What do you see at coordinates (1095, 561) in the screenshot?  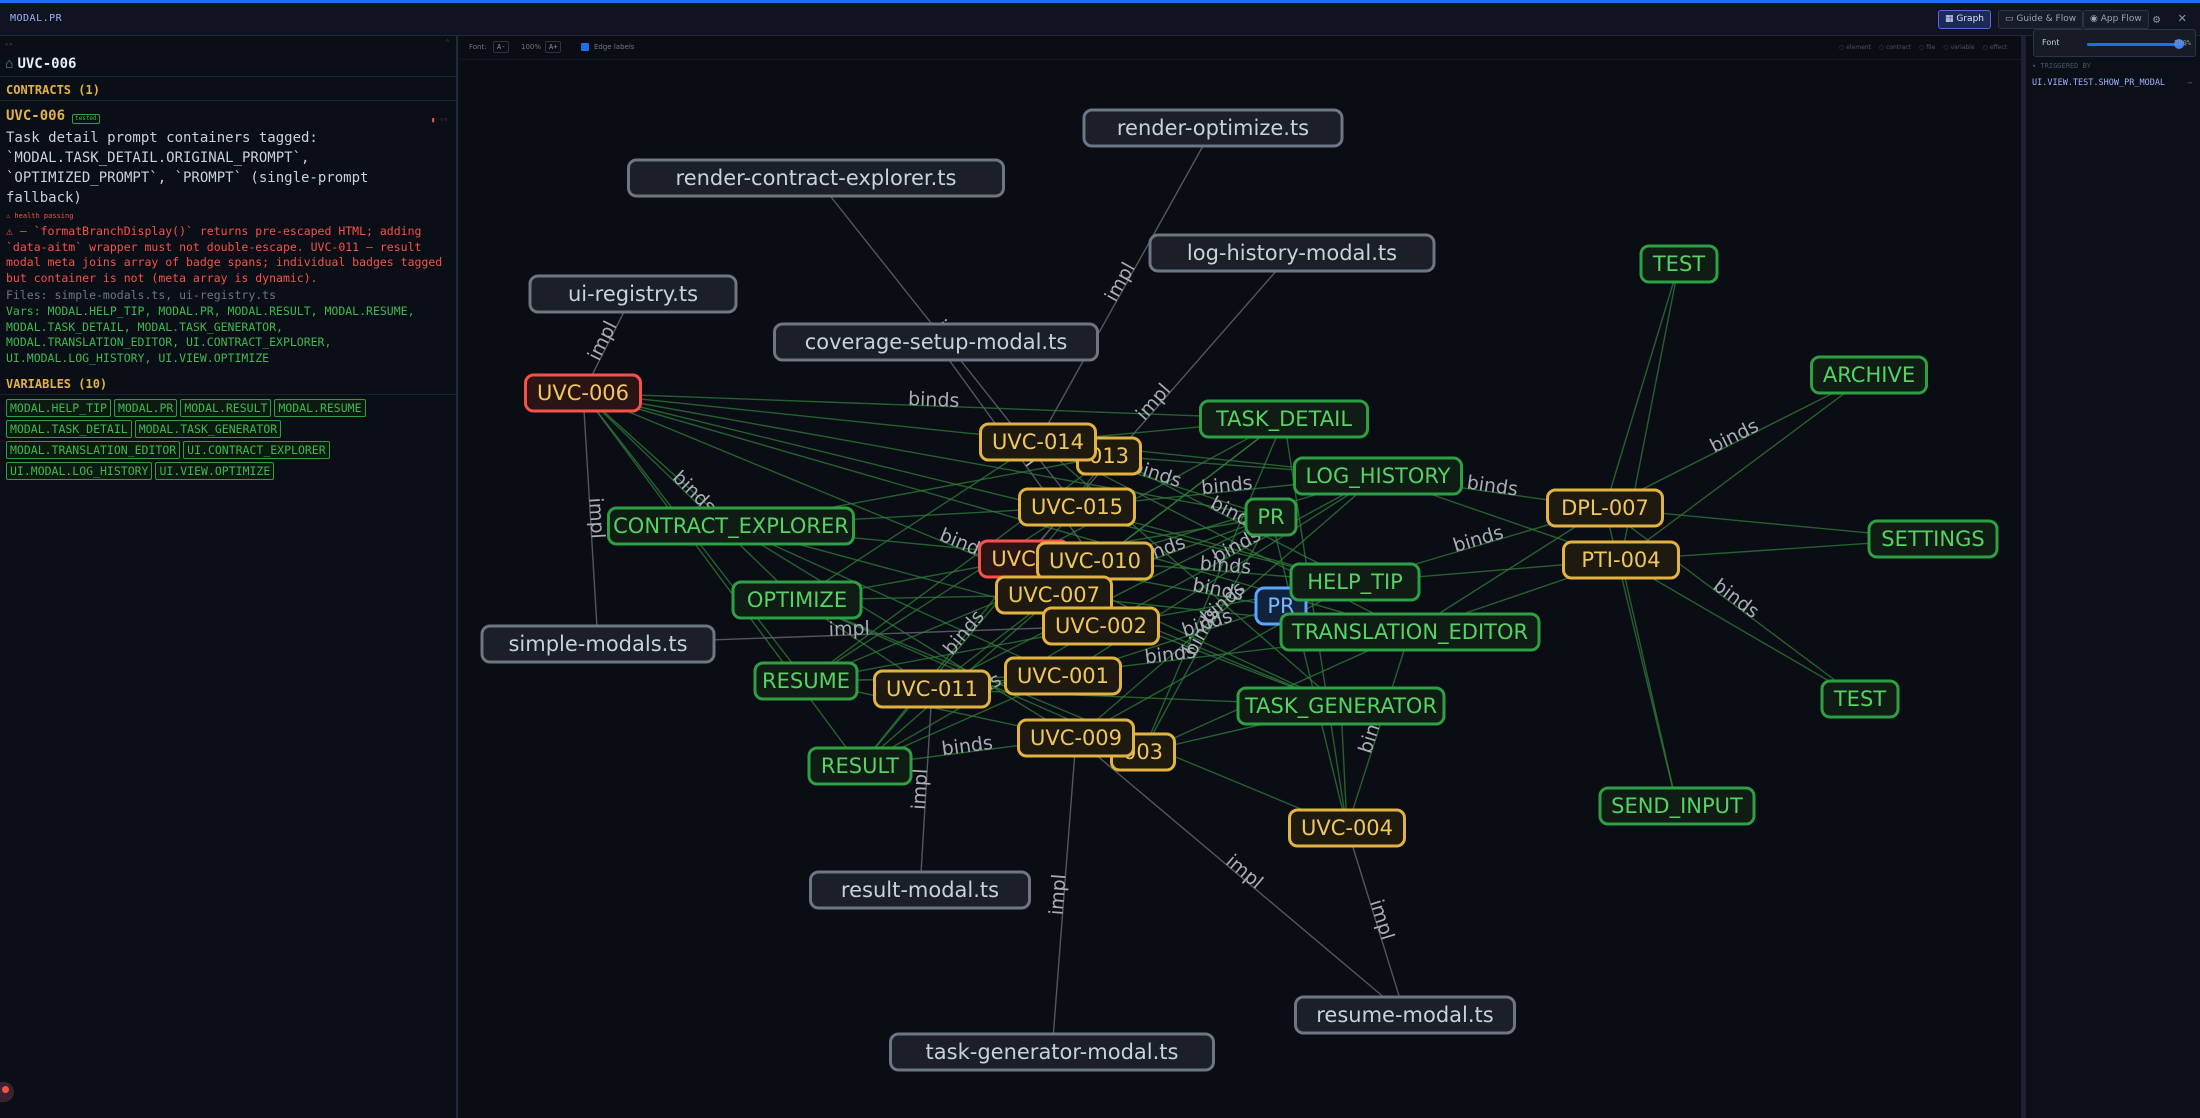 I see `graph-node-contract: UVC-010` at bounding box center [1095, 561].